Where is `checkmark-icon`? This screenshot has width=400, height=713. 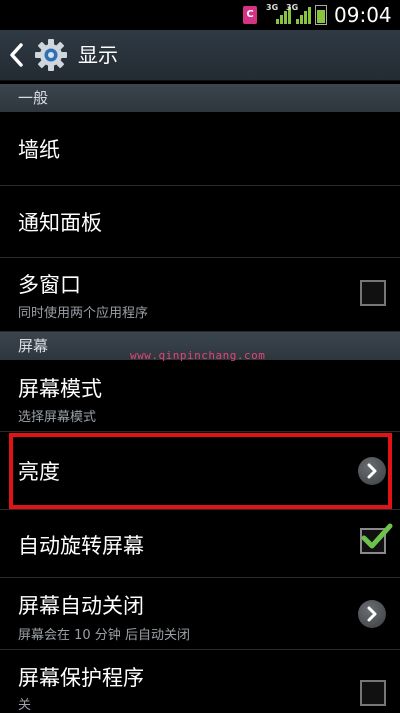 checkmark-icon is located at coordinates (377, 536).